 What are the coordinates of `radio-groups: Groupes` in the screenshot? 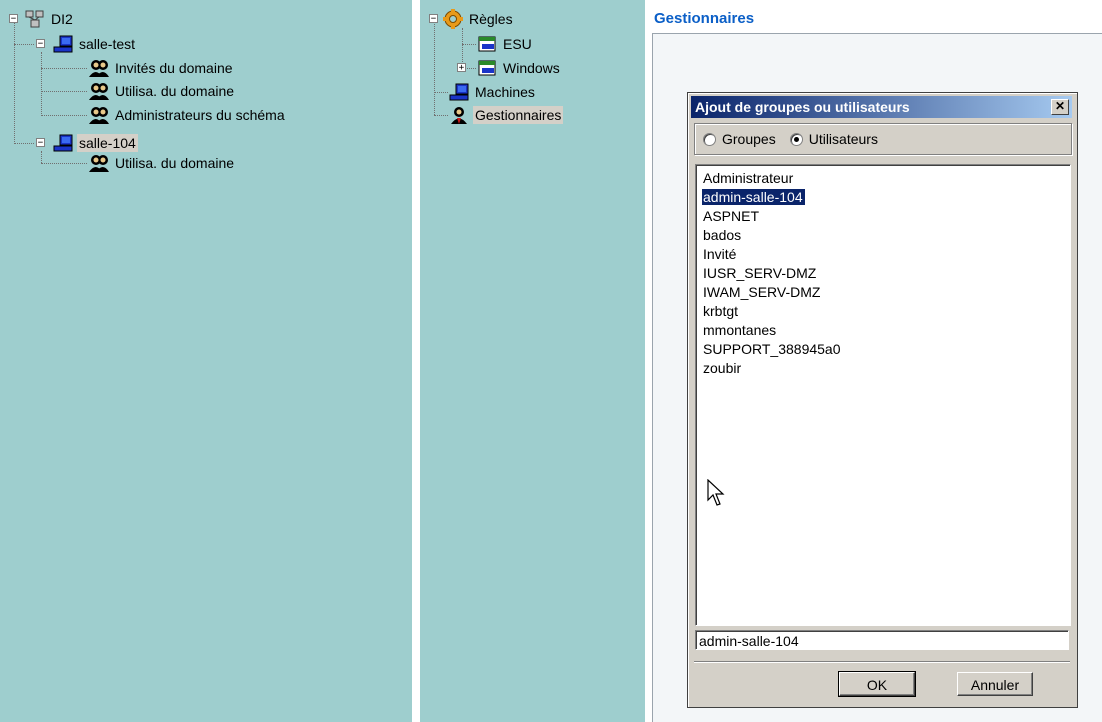 It's located at (739, 139).